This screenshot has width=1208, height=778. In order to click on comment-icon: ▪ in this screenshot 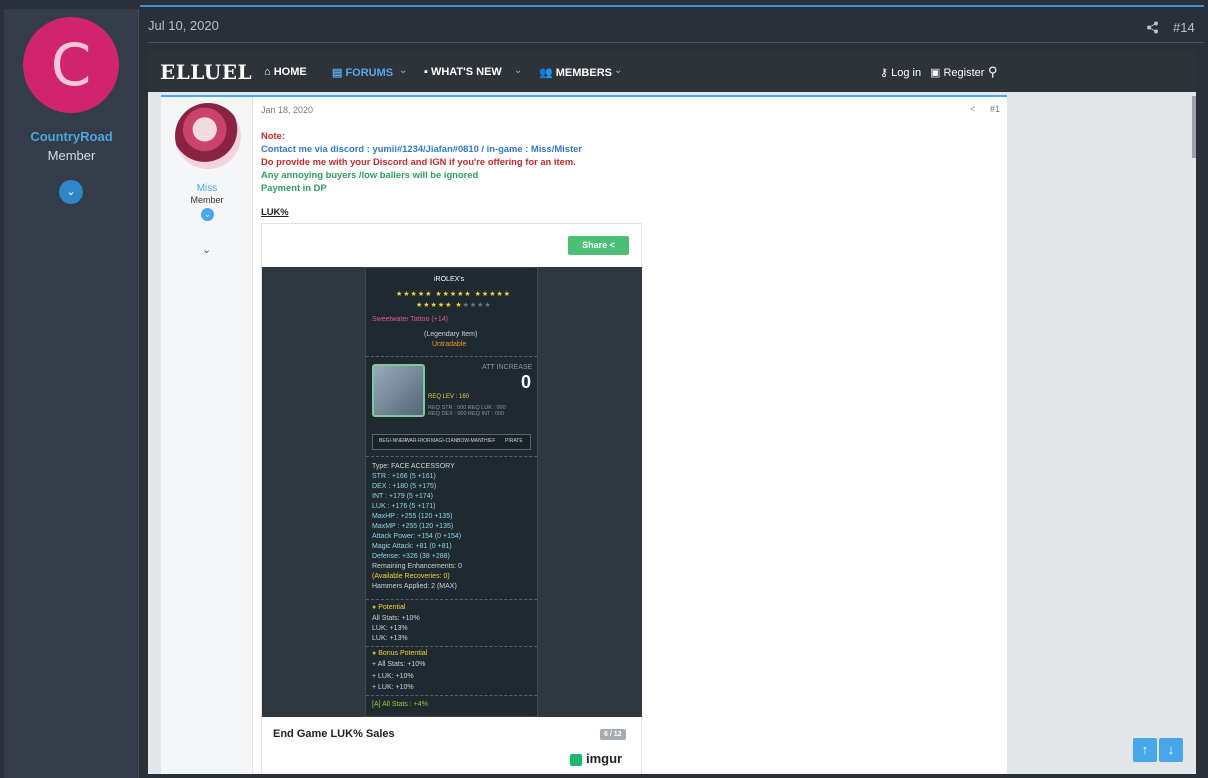, I will do `click(427, 72)`.